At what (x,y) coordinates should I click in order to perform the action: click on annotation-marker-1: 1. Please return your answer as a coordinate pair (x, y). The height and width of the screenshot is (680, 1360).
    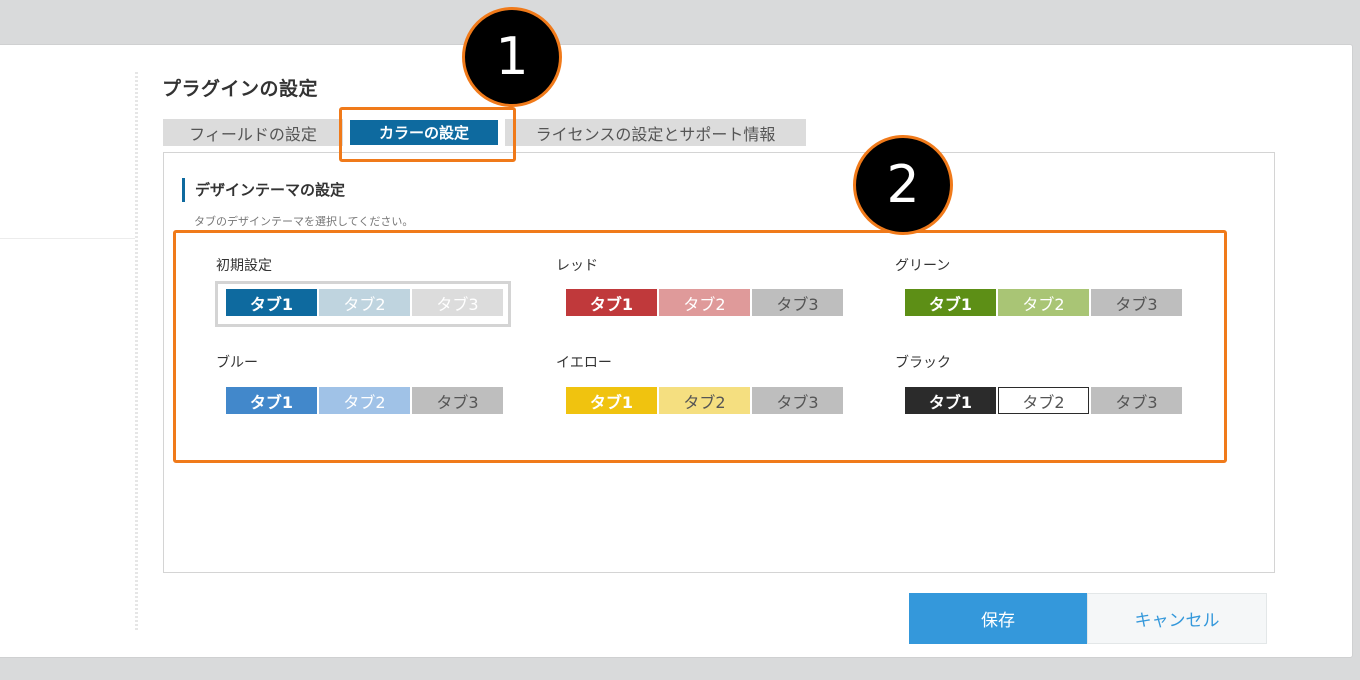
    Looking at the image, I should click on (512, 57).